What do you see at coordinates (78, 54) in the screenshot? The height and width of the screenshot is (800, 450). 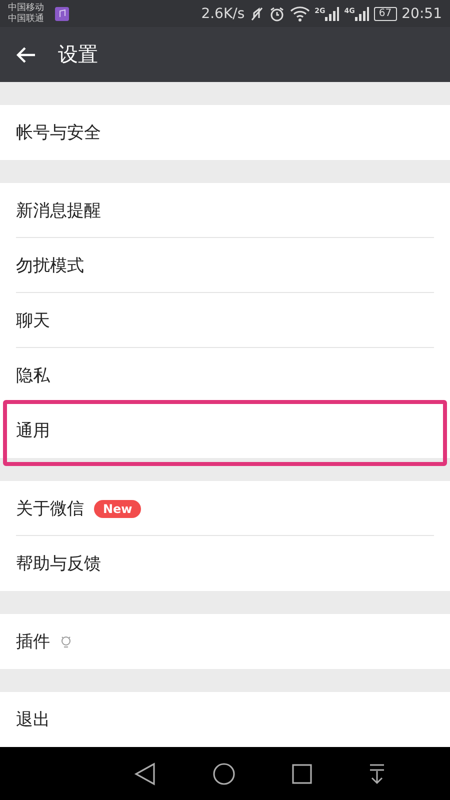 I see `page-title: 设置` at bounding box center [78, 54].